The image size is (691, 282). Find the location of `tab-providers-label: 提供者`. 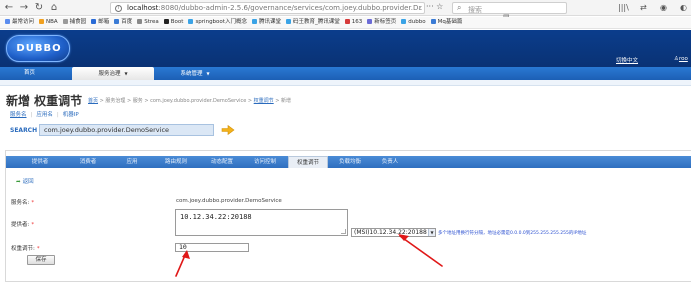

tab-providers-label: 提供者 is located at coordinates (40, 162).